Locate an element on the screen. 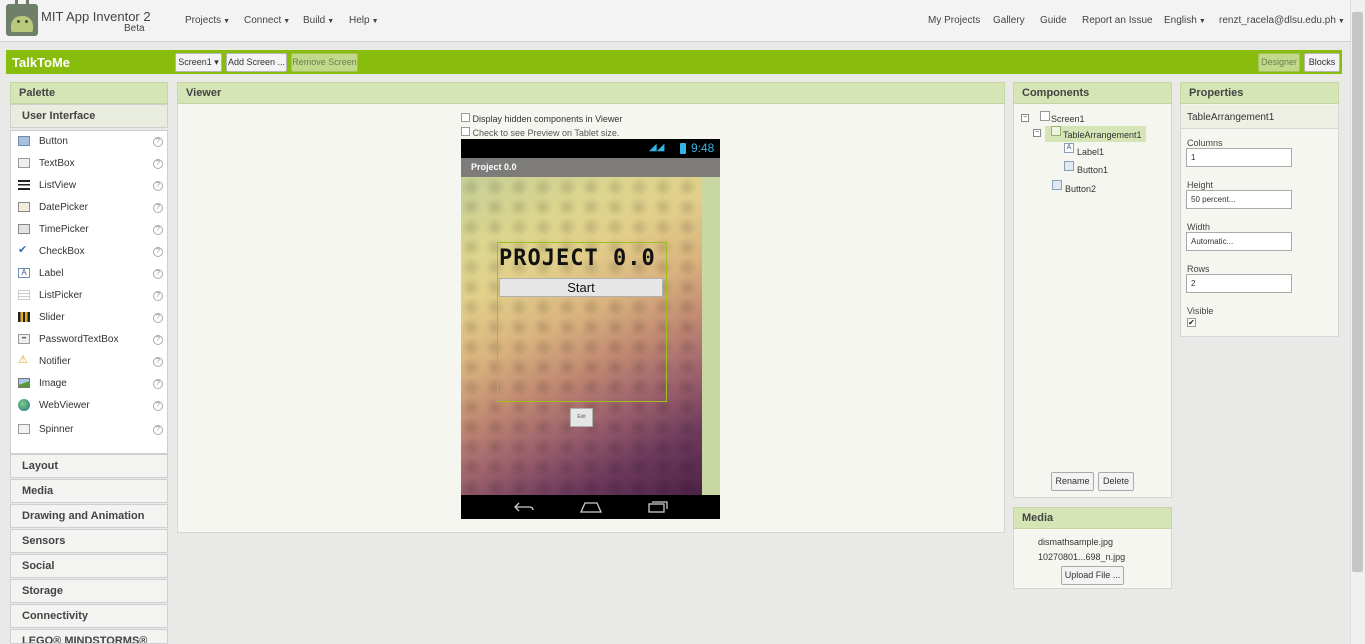 This screenshot has width=1365, height=644. palette-item-timepicker: TimePicker ? is located at coordinates (89, 231).